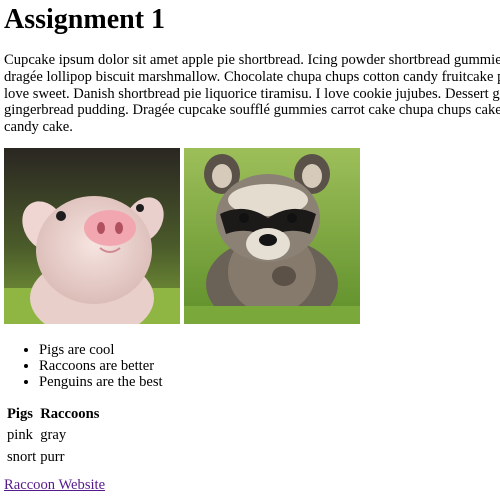 The height and width of the screenshot is (500, 500). What do you see at coordinates (20, 435) in the screenshot?
I see `table-cell: pink` at bounding box center [20, 435].